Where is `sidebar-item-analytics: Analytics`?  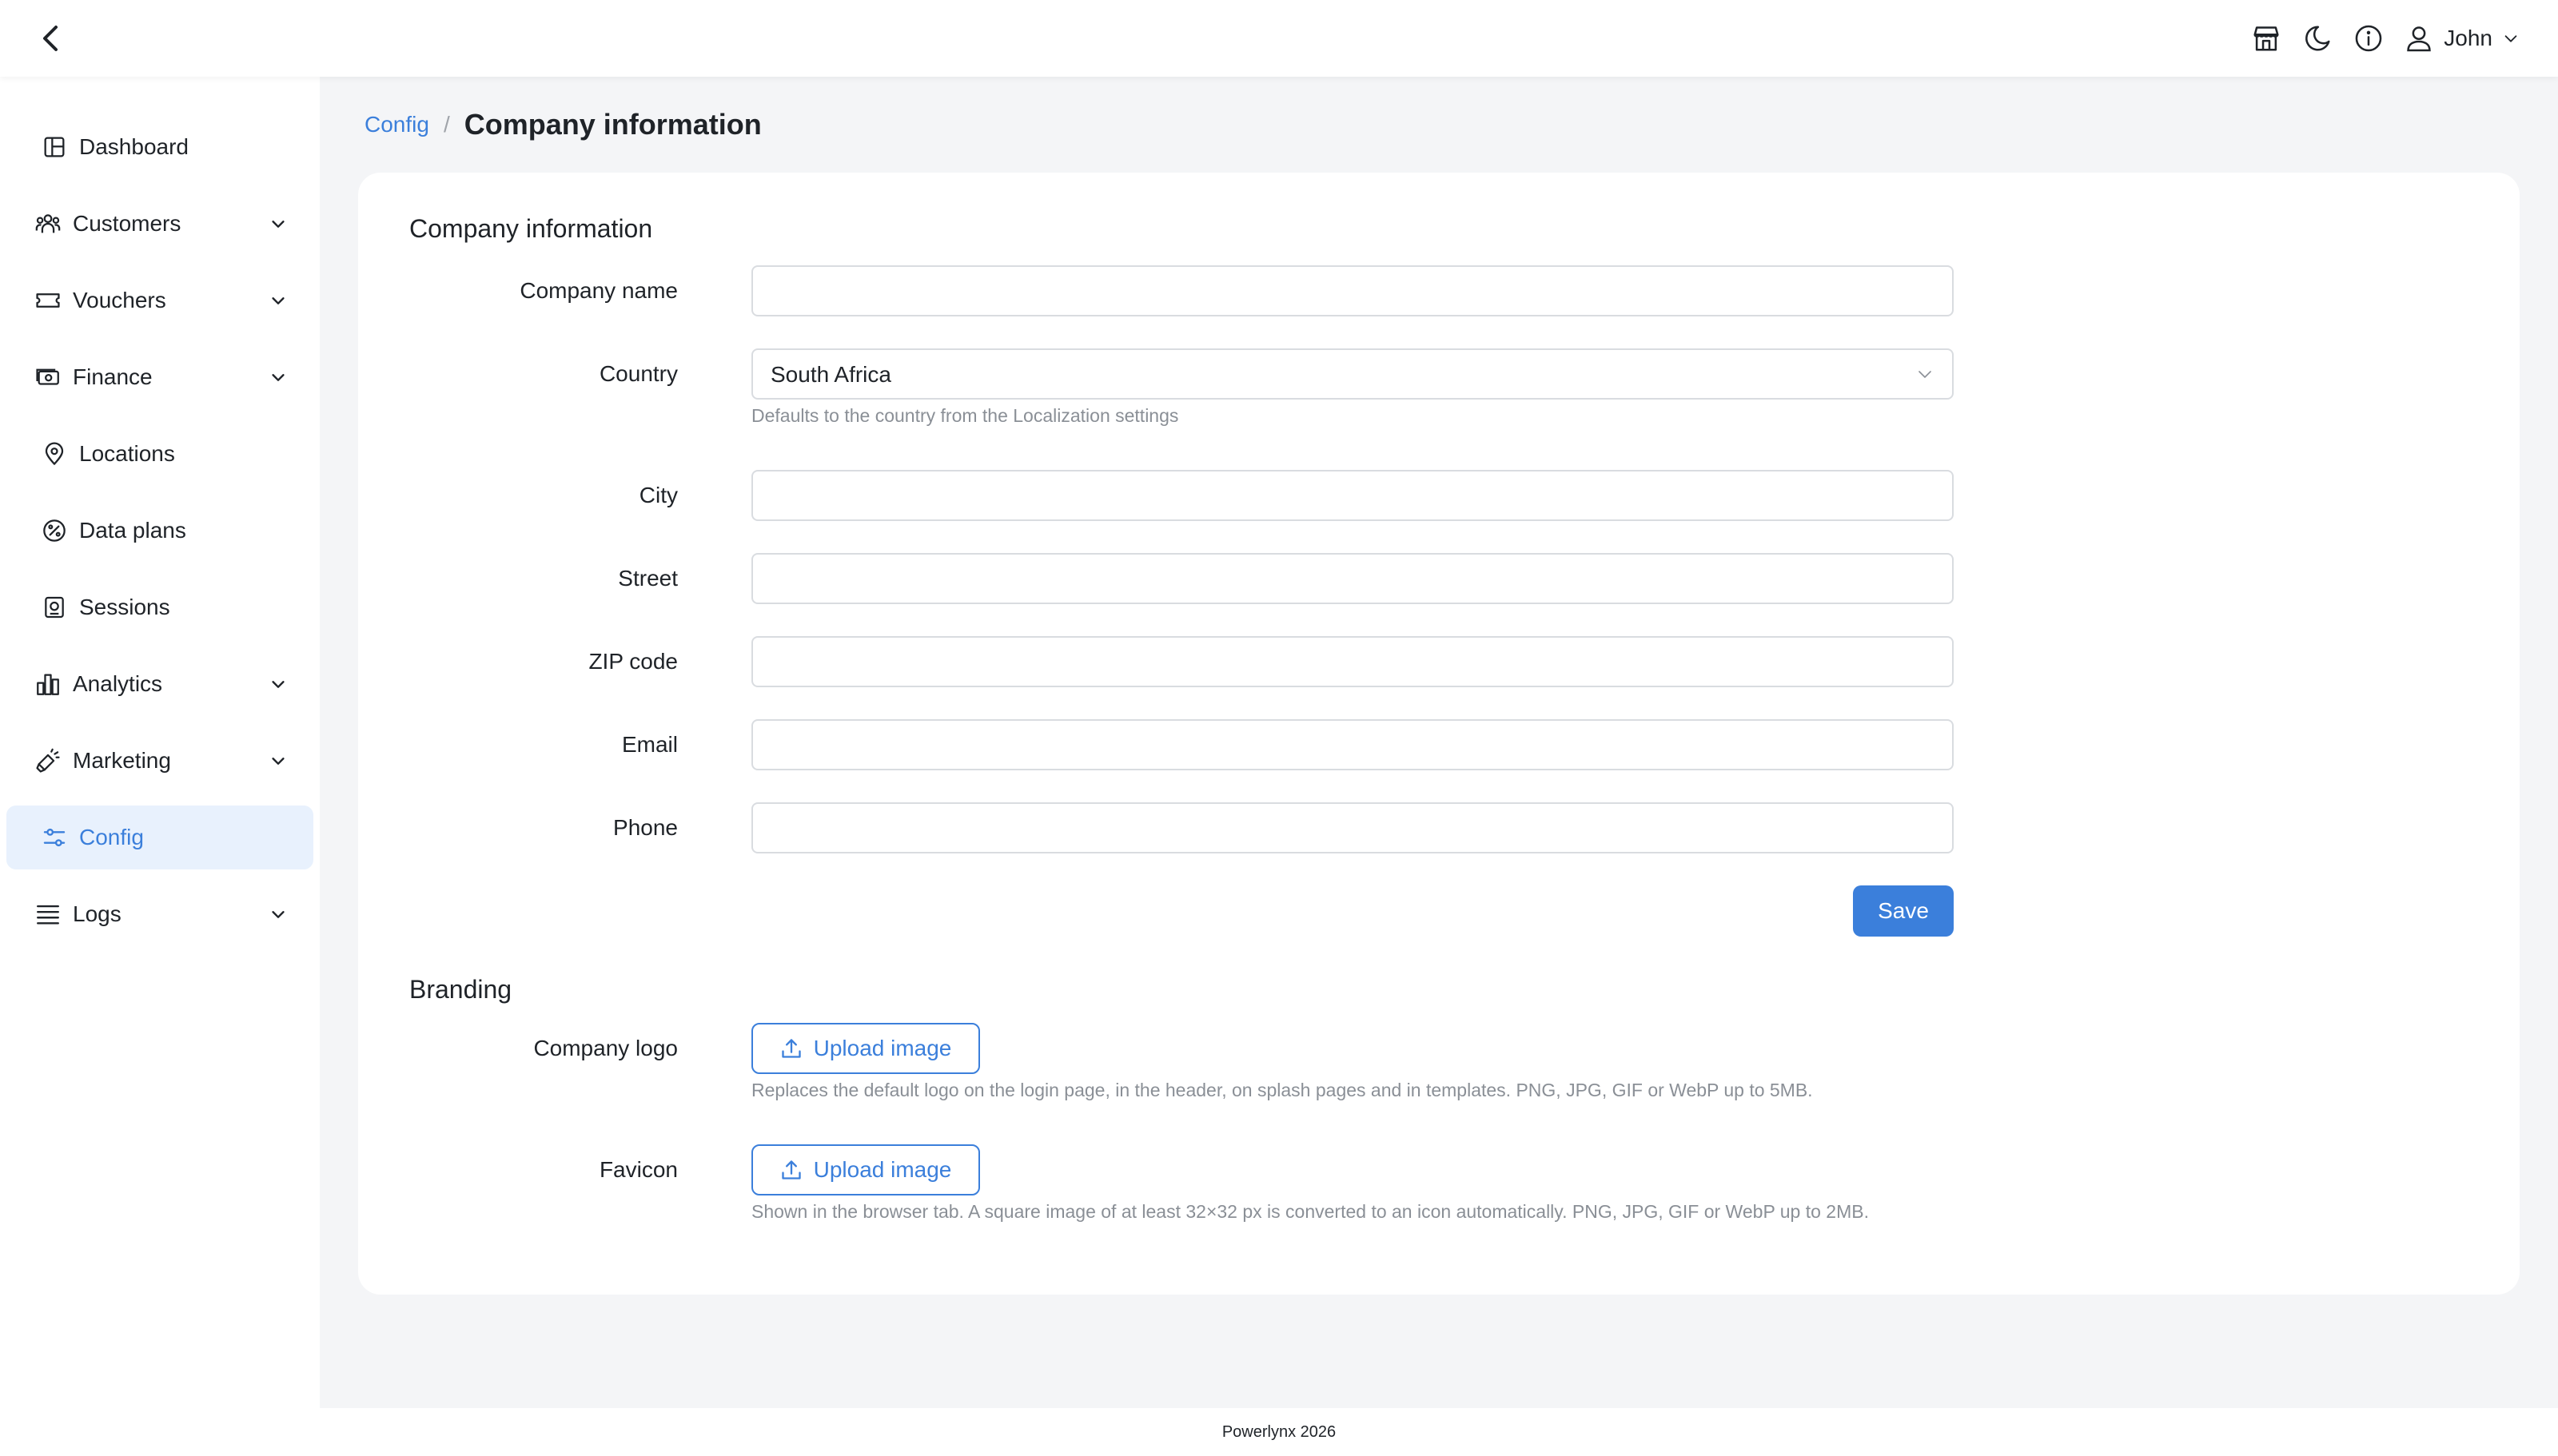 sidebar-item-analytics: Analytics is located at coordinates (159, 684).